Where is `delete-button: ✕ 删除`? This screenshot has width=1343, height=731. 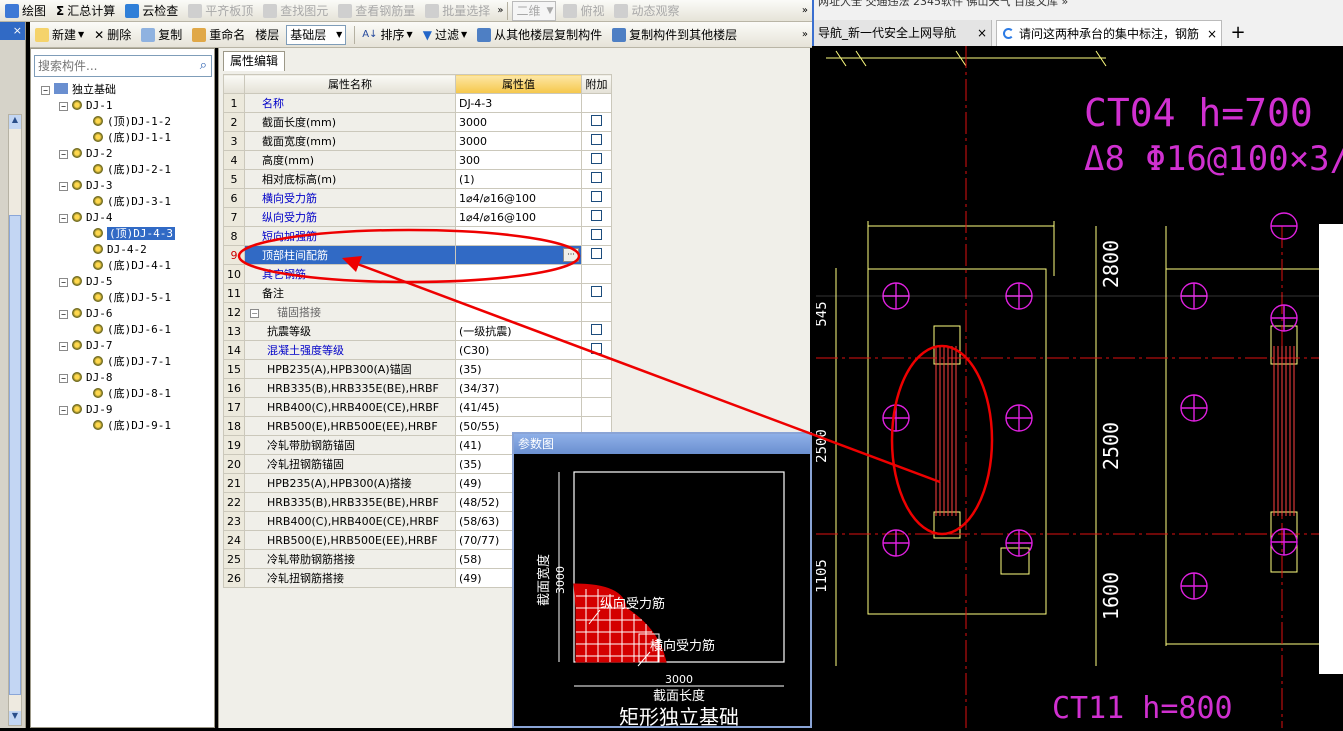 delete-button: ✕ 删除 is located at coordinates (112, 35).